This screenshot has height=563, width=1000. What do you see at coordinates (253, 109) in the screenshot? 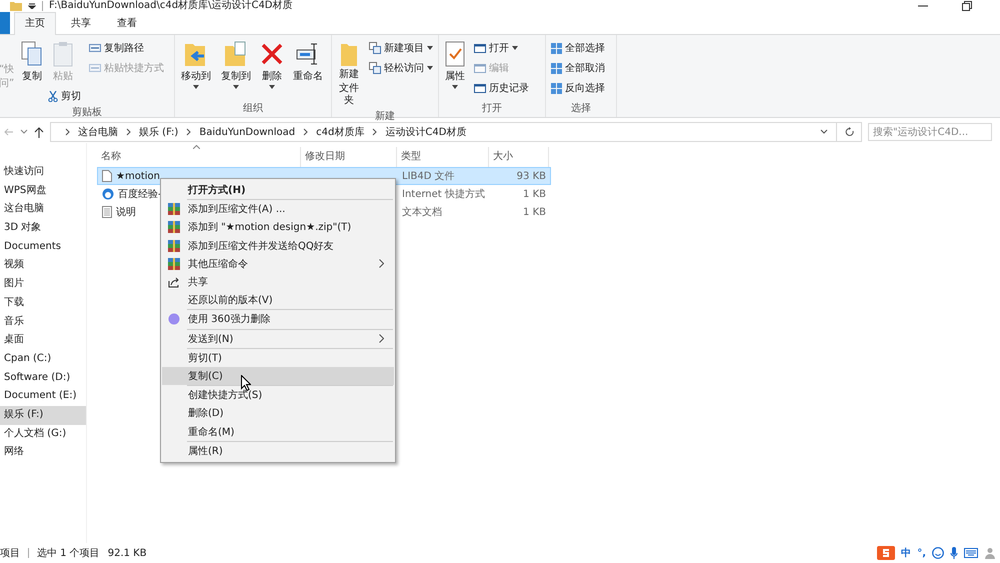
I see `group-label: 组织` at bounding box center [253, 109].